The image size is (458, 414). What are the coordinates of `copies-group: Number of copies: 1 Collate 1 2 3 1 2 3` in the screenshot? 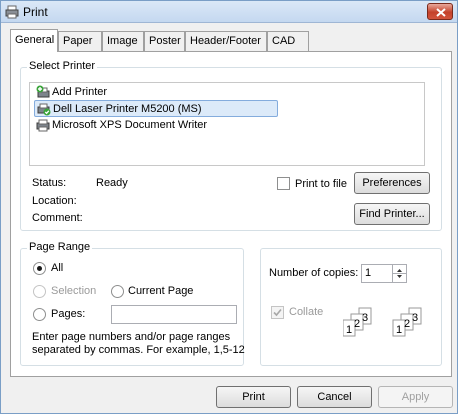 It's located at (351, 307).